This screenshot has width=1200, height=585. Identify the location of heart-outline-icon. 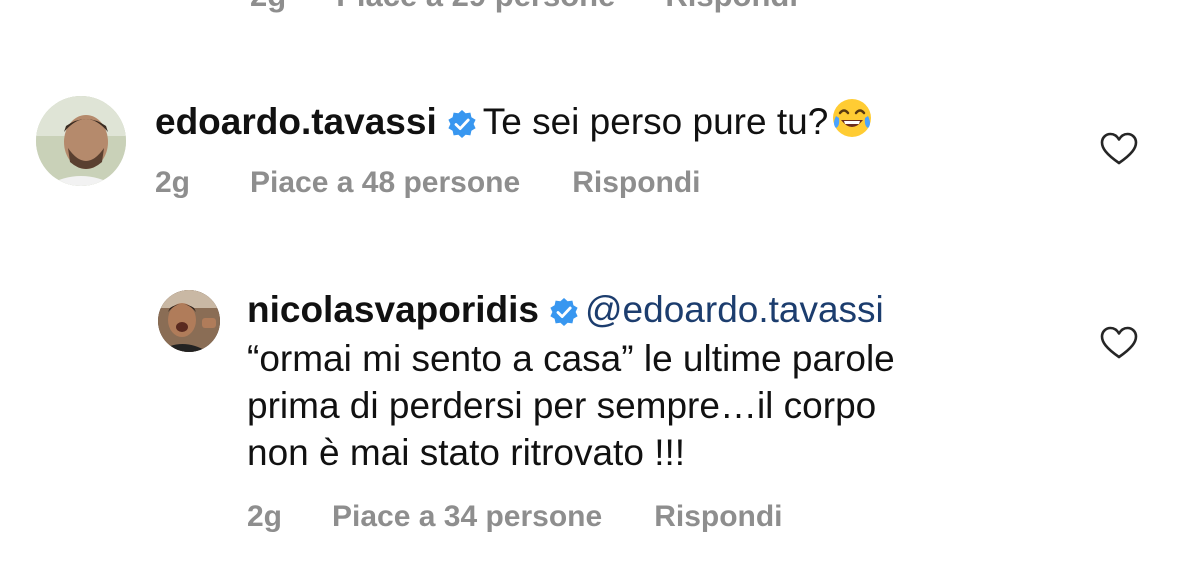
(1119, 343).